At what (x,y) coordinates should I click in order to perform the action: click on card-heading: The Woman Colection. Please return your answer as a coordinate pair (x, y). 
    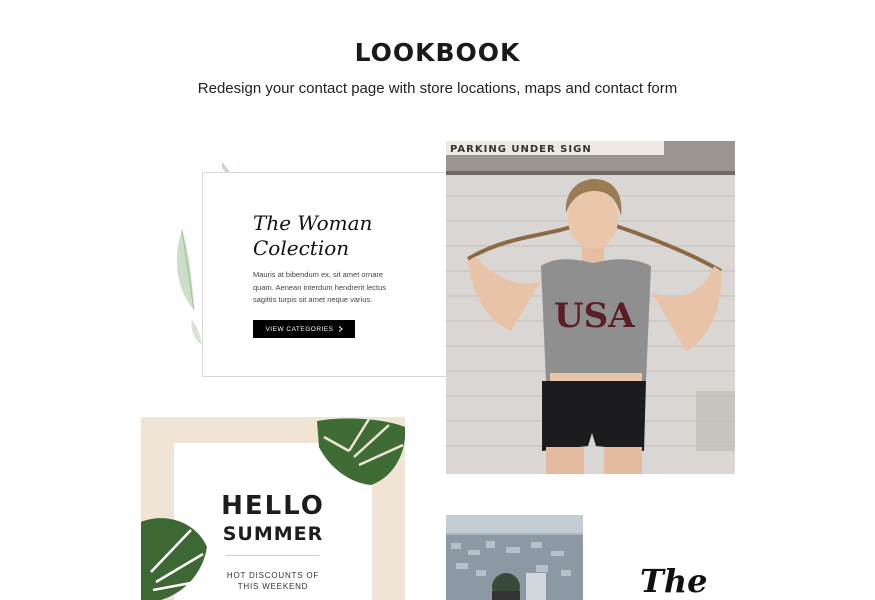
    Looking at the image, I should click on (343, 236).